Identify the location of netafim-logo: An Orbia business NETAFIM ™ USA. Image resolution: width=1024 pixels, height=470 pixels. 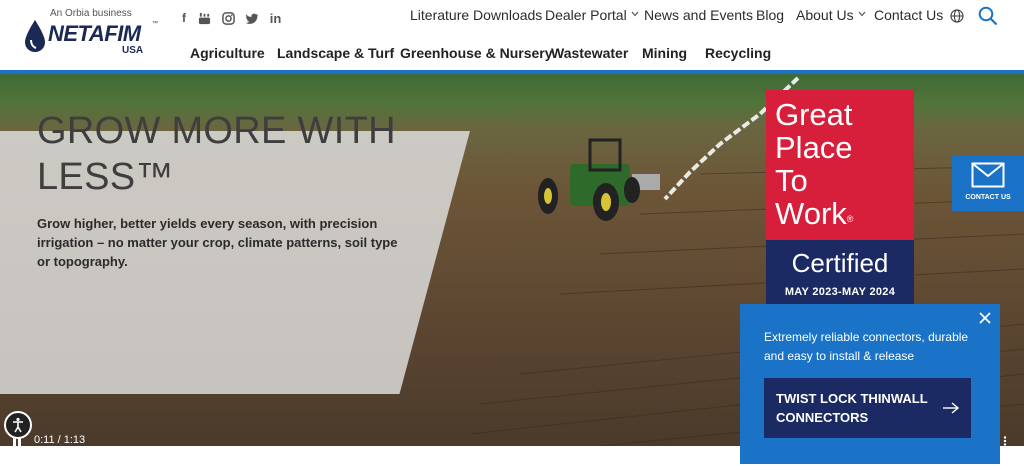
(92, 36).